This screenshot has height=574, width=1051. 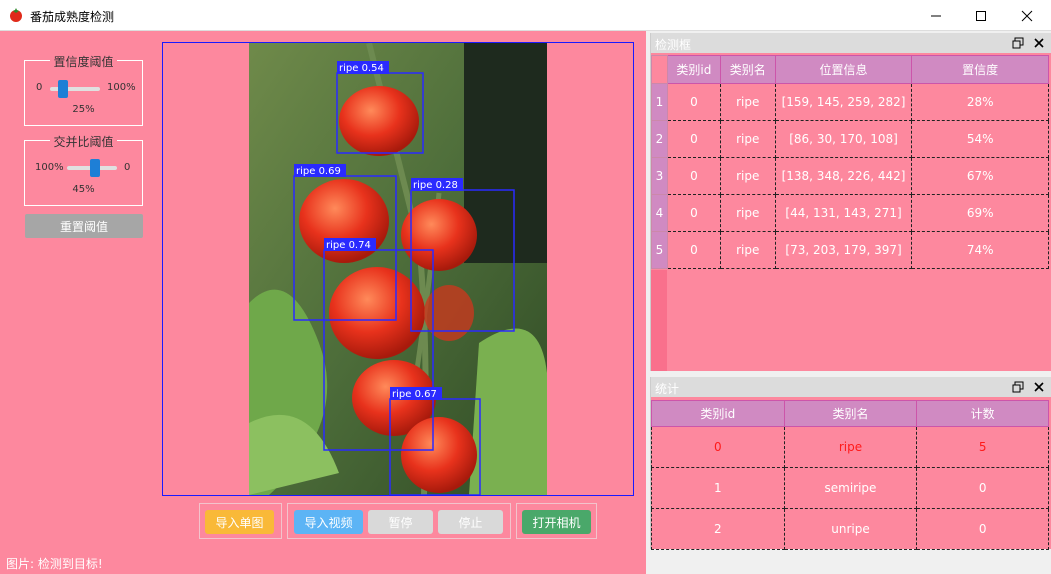 I want to click on stop-button: 停止, so click(x=470, y=522).